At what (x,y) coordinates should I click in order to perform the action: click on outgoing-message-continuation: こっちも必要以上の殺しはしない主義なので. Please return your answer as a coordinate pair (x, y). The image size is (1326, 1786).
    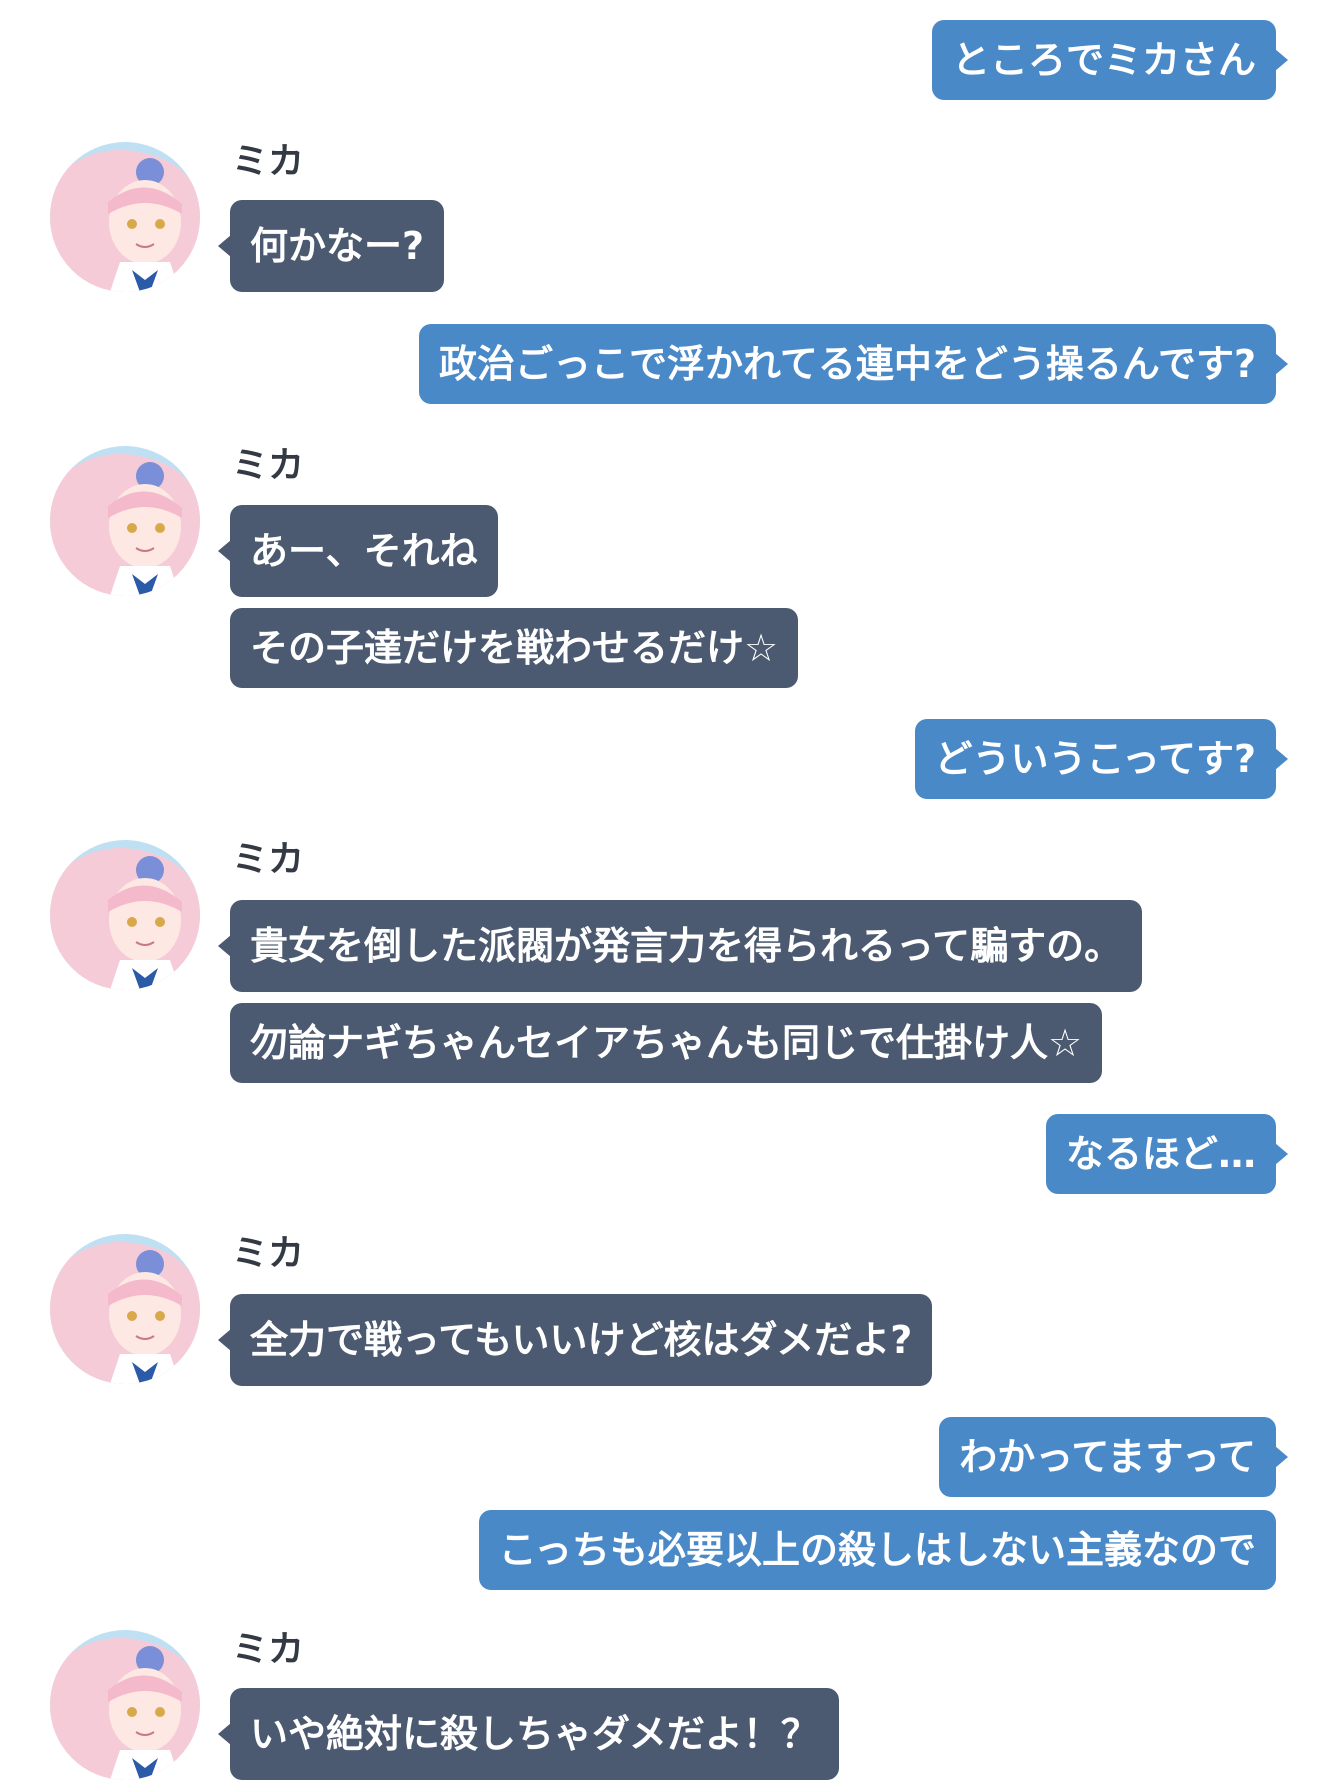
    Looking at the image, I should click on (877, 1550).